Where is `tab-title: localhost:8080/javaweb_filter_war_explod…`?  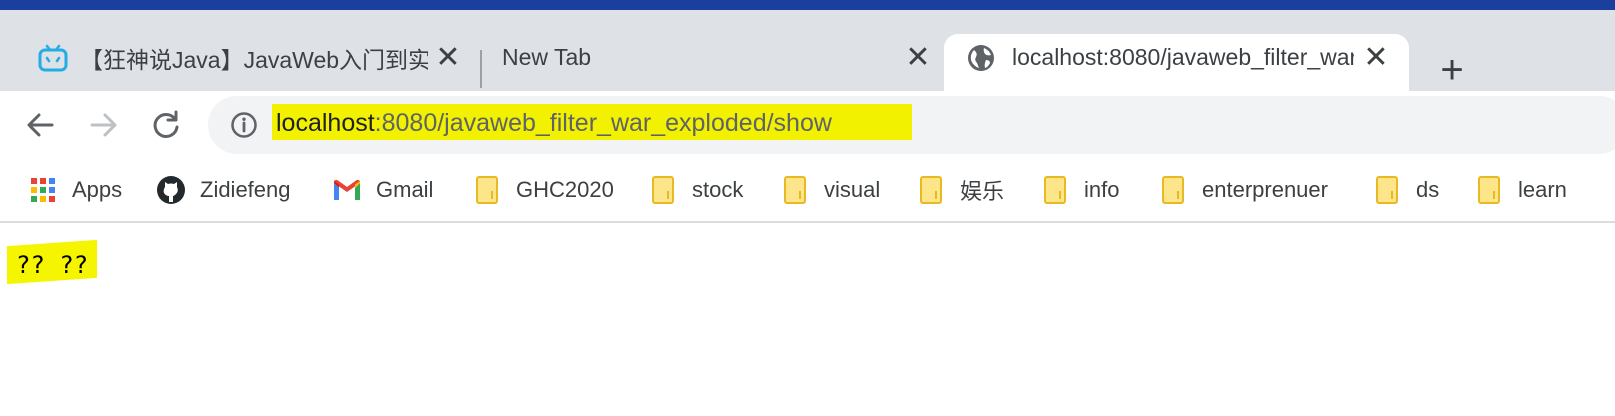
tab-title: localhost:8080/javaweb_filter_war_explod… is located at coordinates (1183, 57).